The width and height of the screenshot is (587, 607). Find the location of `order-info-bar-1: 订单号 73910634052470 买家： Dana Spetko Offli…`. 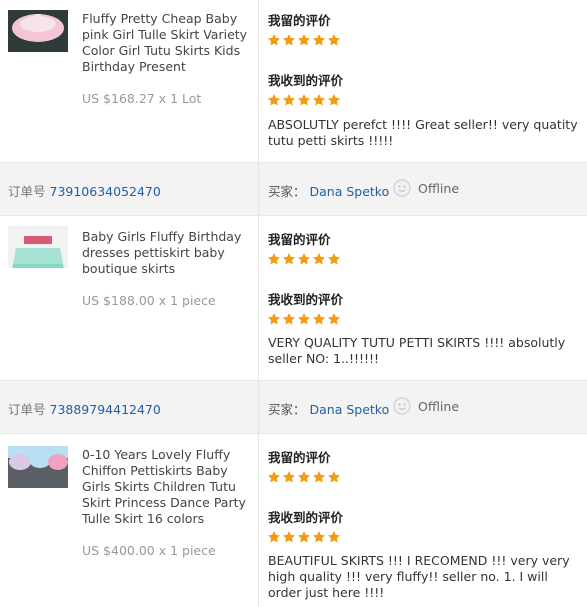

order-info-bar-1: 订单号 73910634052470 买家： Dana Spetko Offli… is located at coordinates (293, 189).